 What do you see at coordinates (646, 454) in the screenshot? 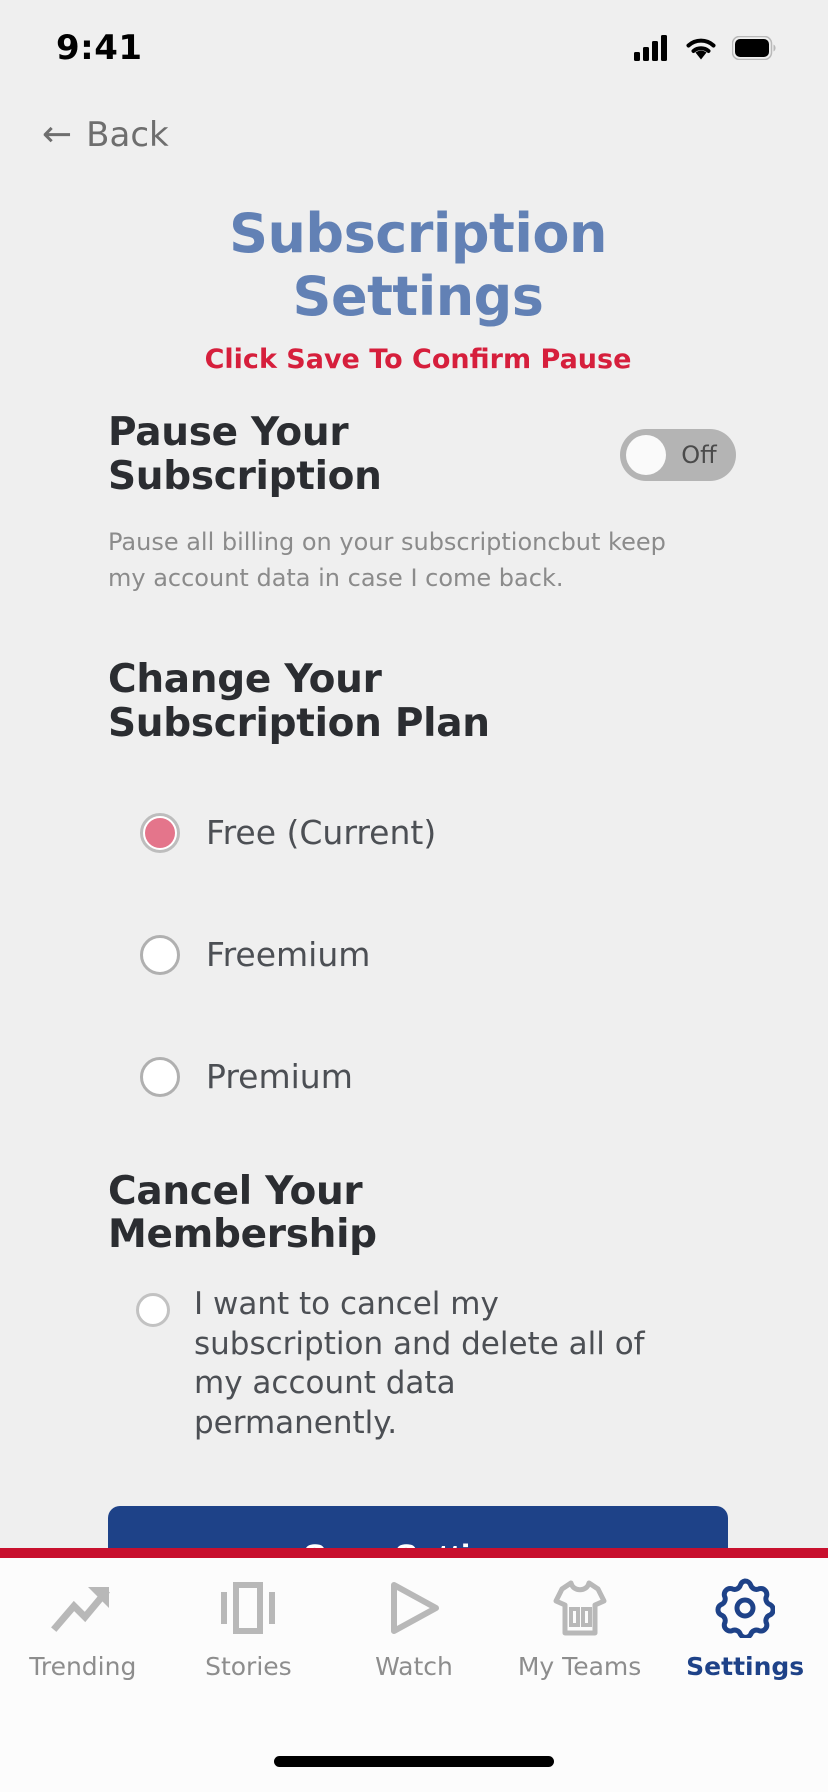
I see `toggle-knob` at bounding box center [646, 454].